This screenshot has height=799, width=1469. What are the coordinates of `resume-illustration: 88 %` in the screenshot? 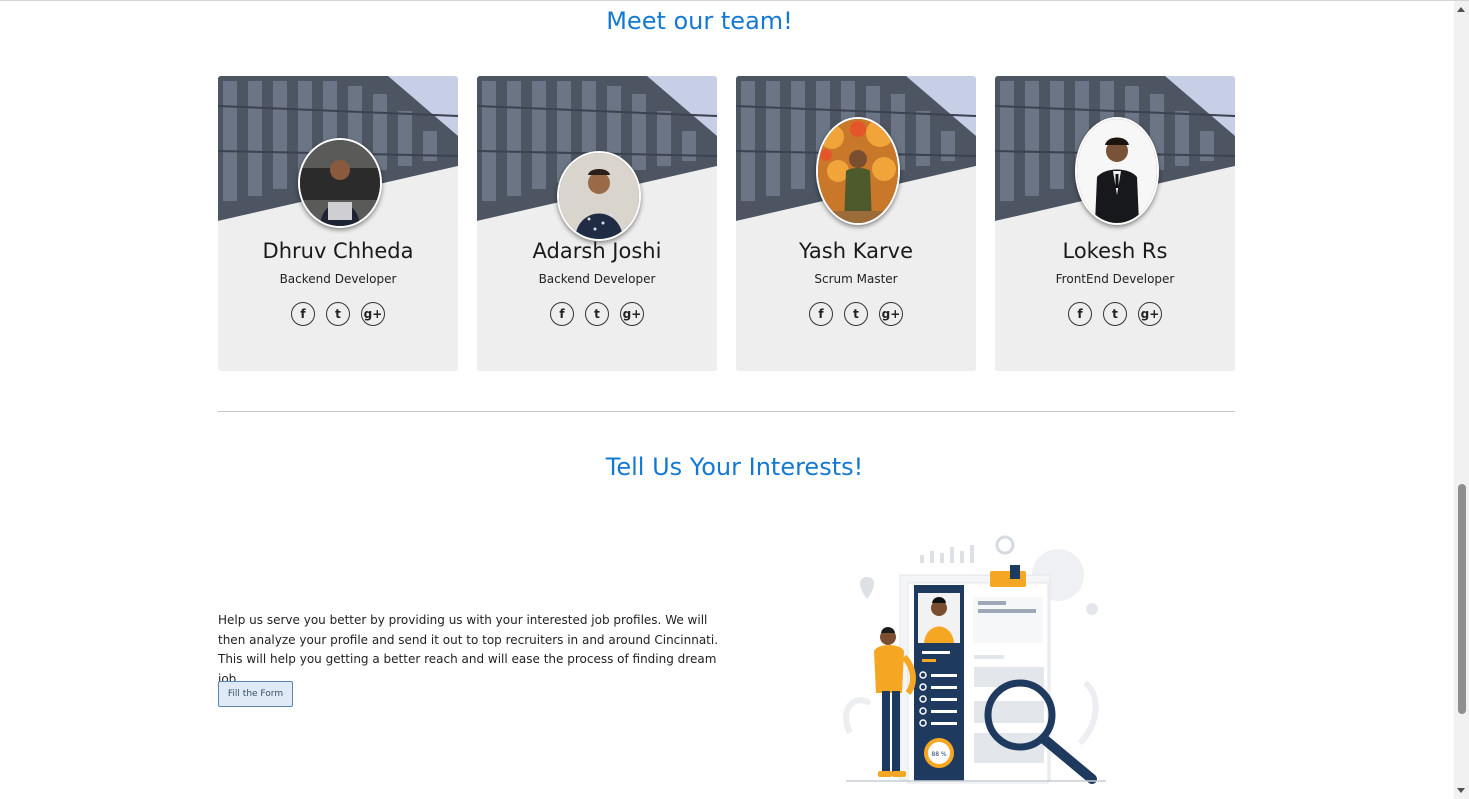 It's located at (974, 659).